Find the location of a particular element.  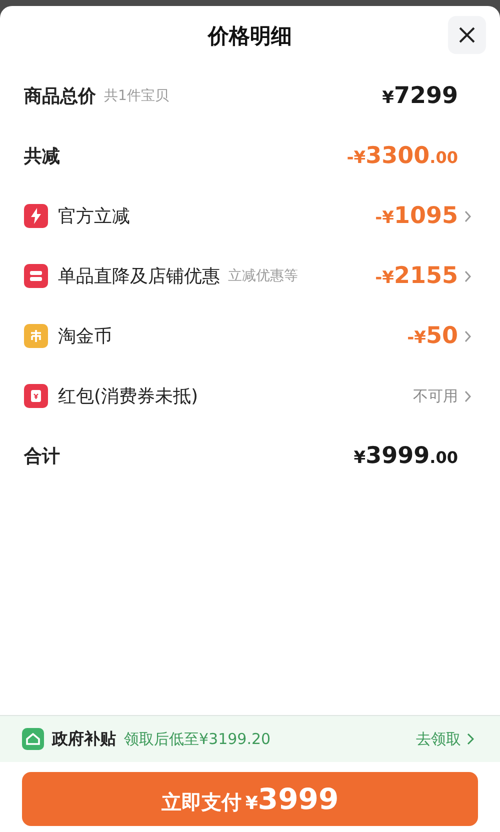

close-button is located at coordinates (467, 35).